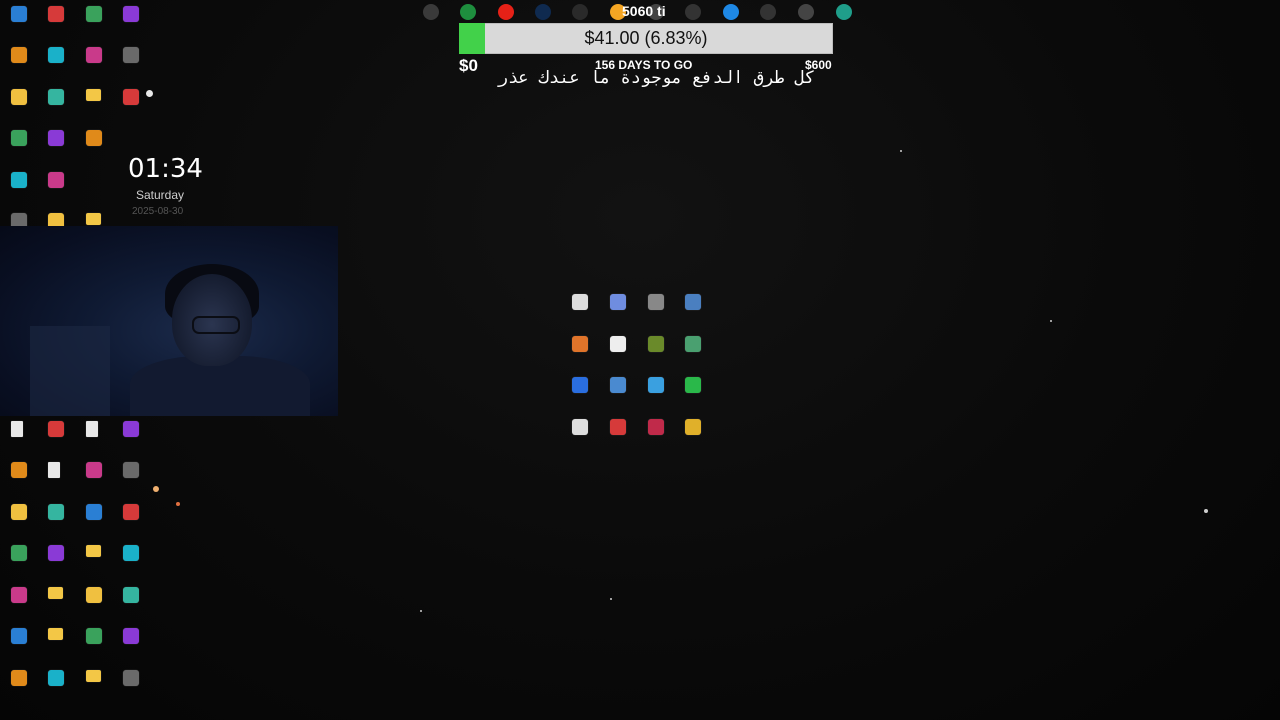 Image resolution: width=1280 pixels, height=720 pixels. What do you see at coordinates (580, 12) in the screenshot?
I see `epic-games-icon` at bounding box center [580, 12].